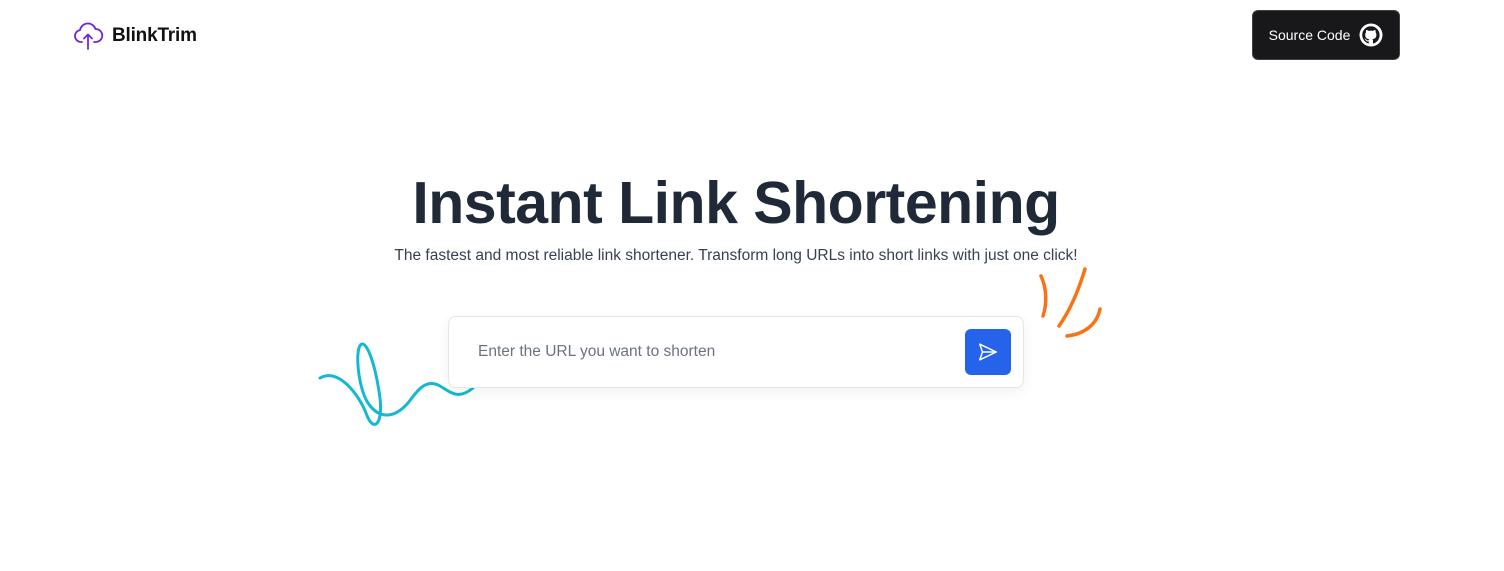 The height and width of the screenshot is (571, 1504). I want to click on cloud-upload-icon, so click(88, 36).